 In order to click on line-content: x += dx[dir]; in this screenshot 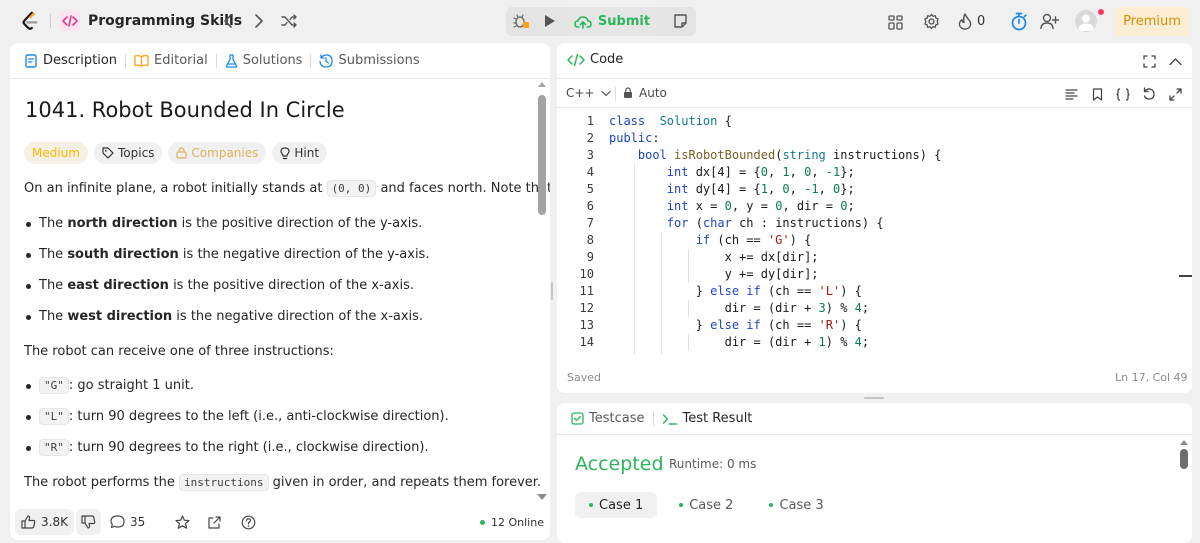, I will do `click(714, 257)`.